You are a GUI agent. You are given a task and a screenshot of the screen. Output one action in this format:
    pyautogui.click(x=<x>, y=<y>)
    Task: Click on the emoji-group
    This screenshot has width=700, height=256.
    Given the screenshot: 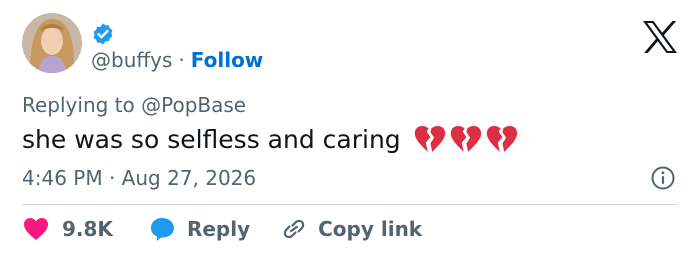 What is the action you would take?
    pyautogui.click(x=465, y=139)
    